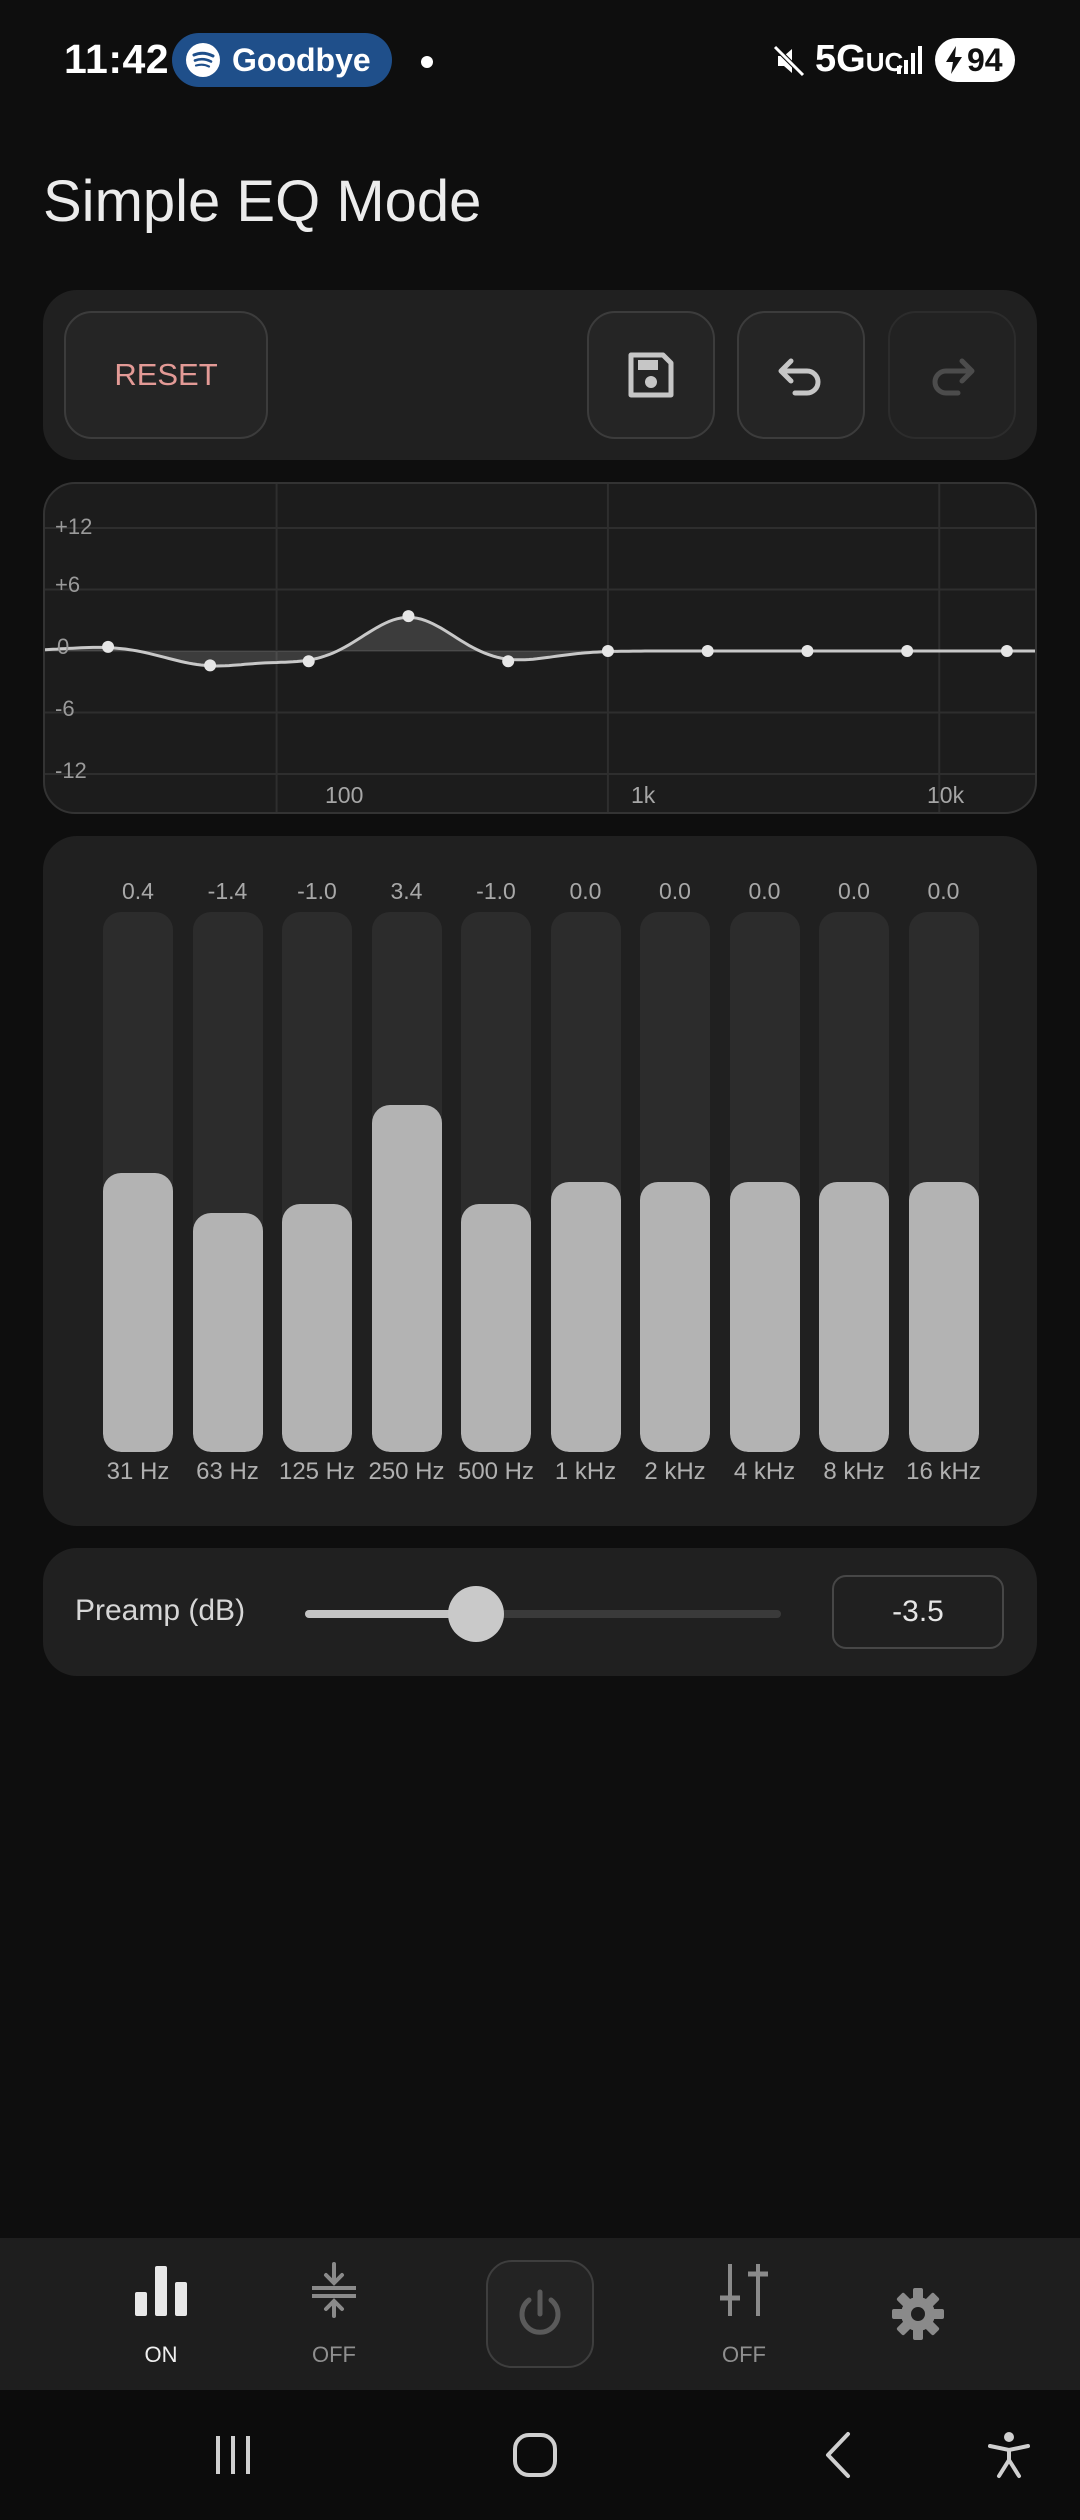  I want to click on band-value-label: 3.4, so click(406, 891).